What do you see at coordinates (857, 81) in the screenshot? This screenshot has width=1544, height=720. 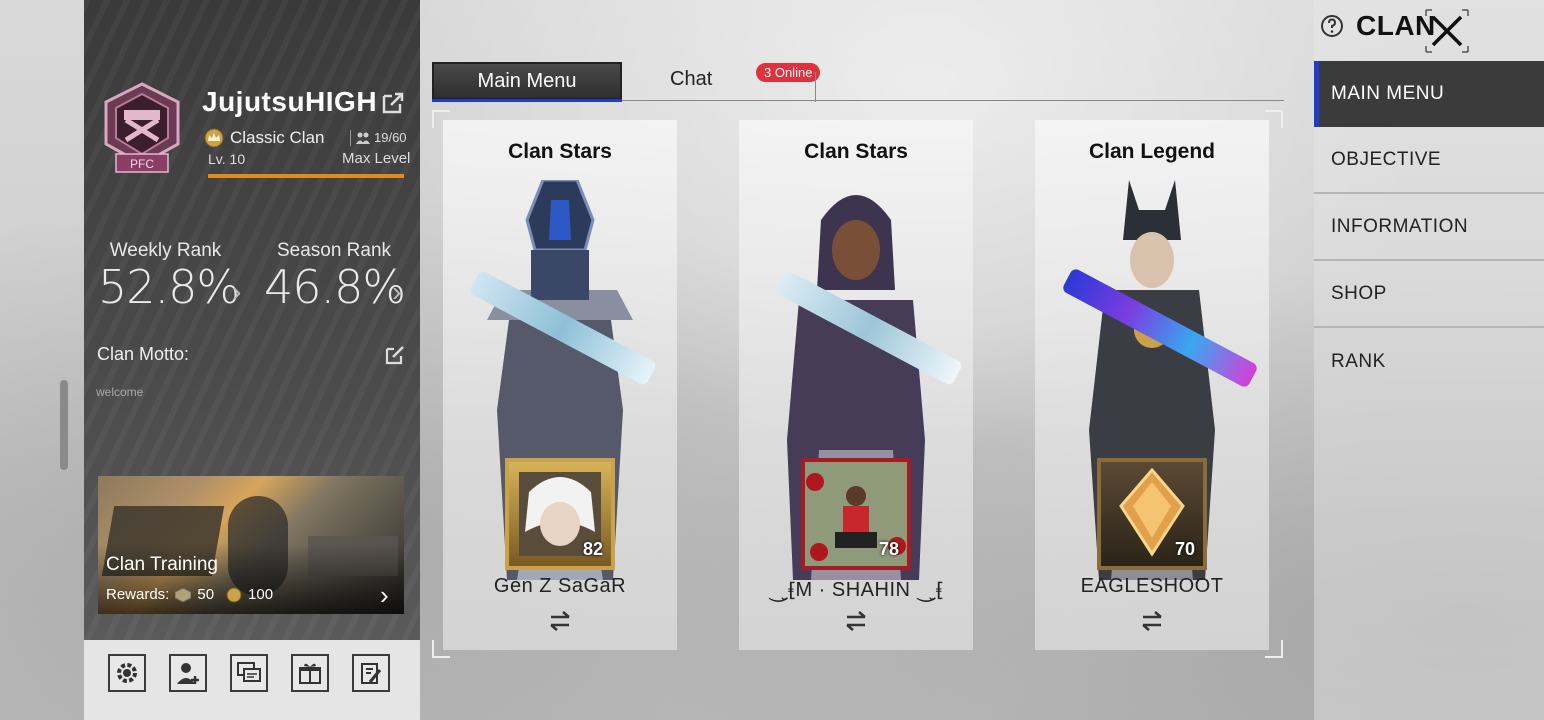 I see `tab-bar: Main Menu Chat 3 Online` at bounding box center [857, 81].